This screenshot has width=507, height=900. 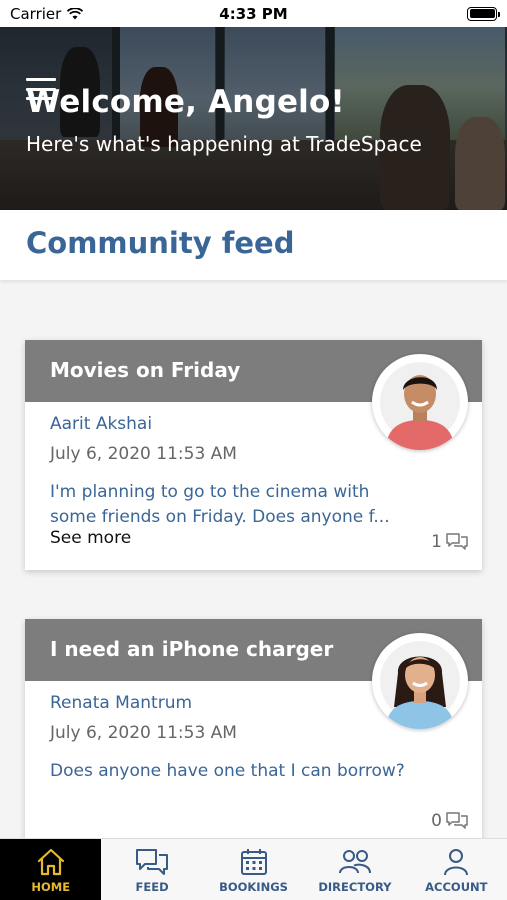 What do you see at coordinates (41, 79) in the screenshot?
I see `hamburger-icon` at bounding box center [41, 79].